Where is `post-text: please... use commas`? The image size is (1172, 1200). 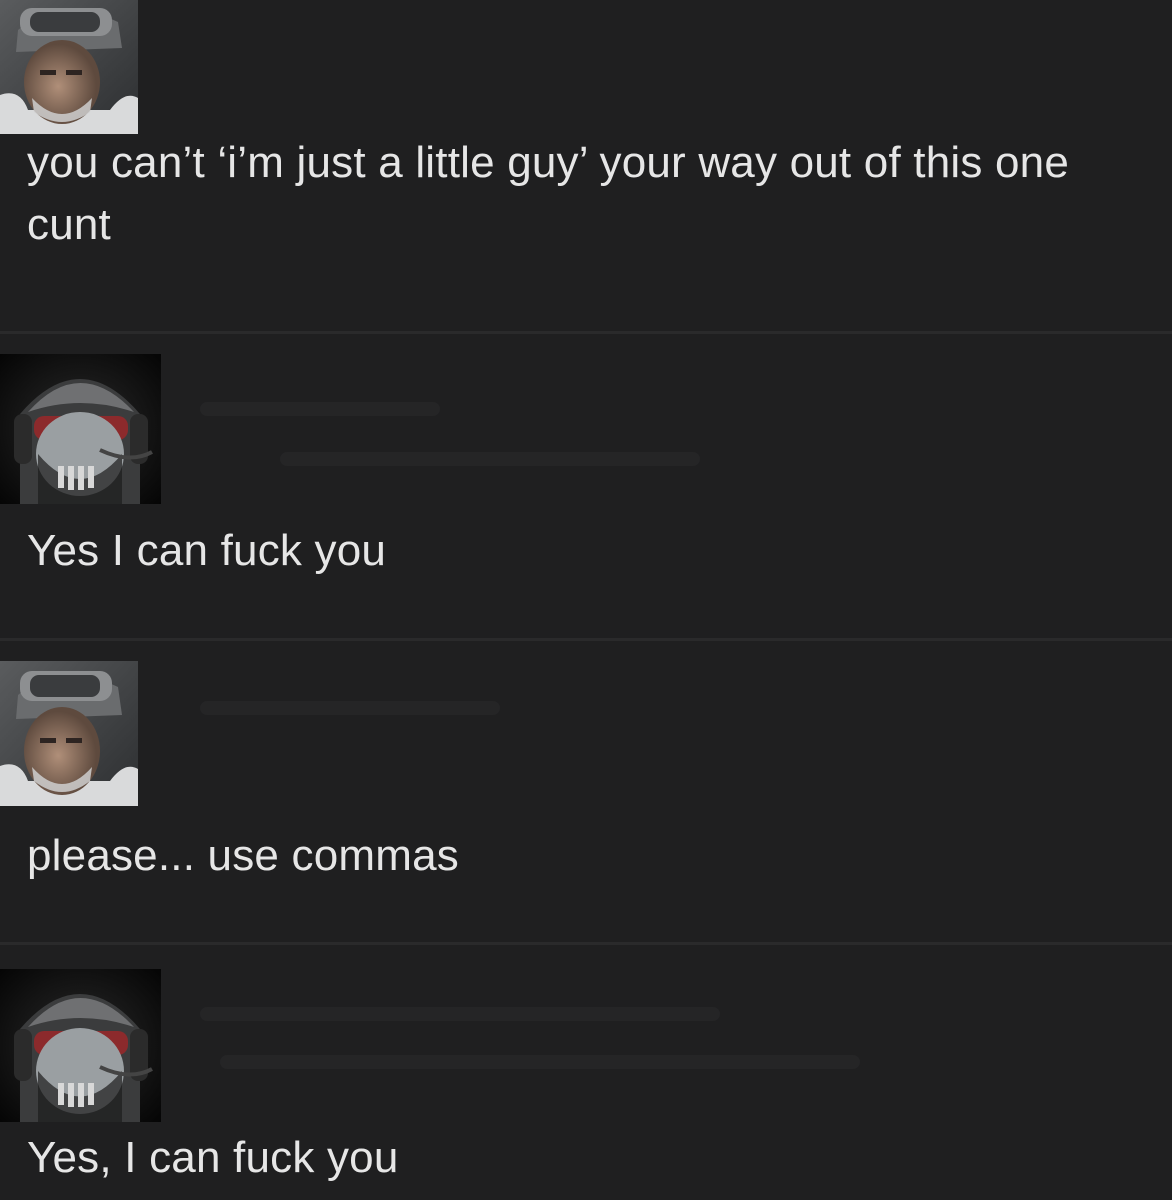
post-text: please... use commas is located at coordinates (243, 855).